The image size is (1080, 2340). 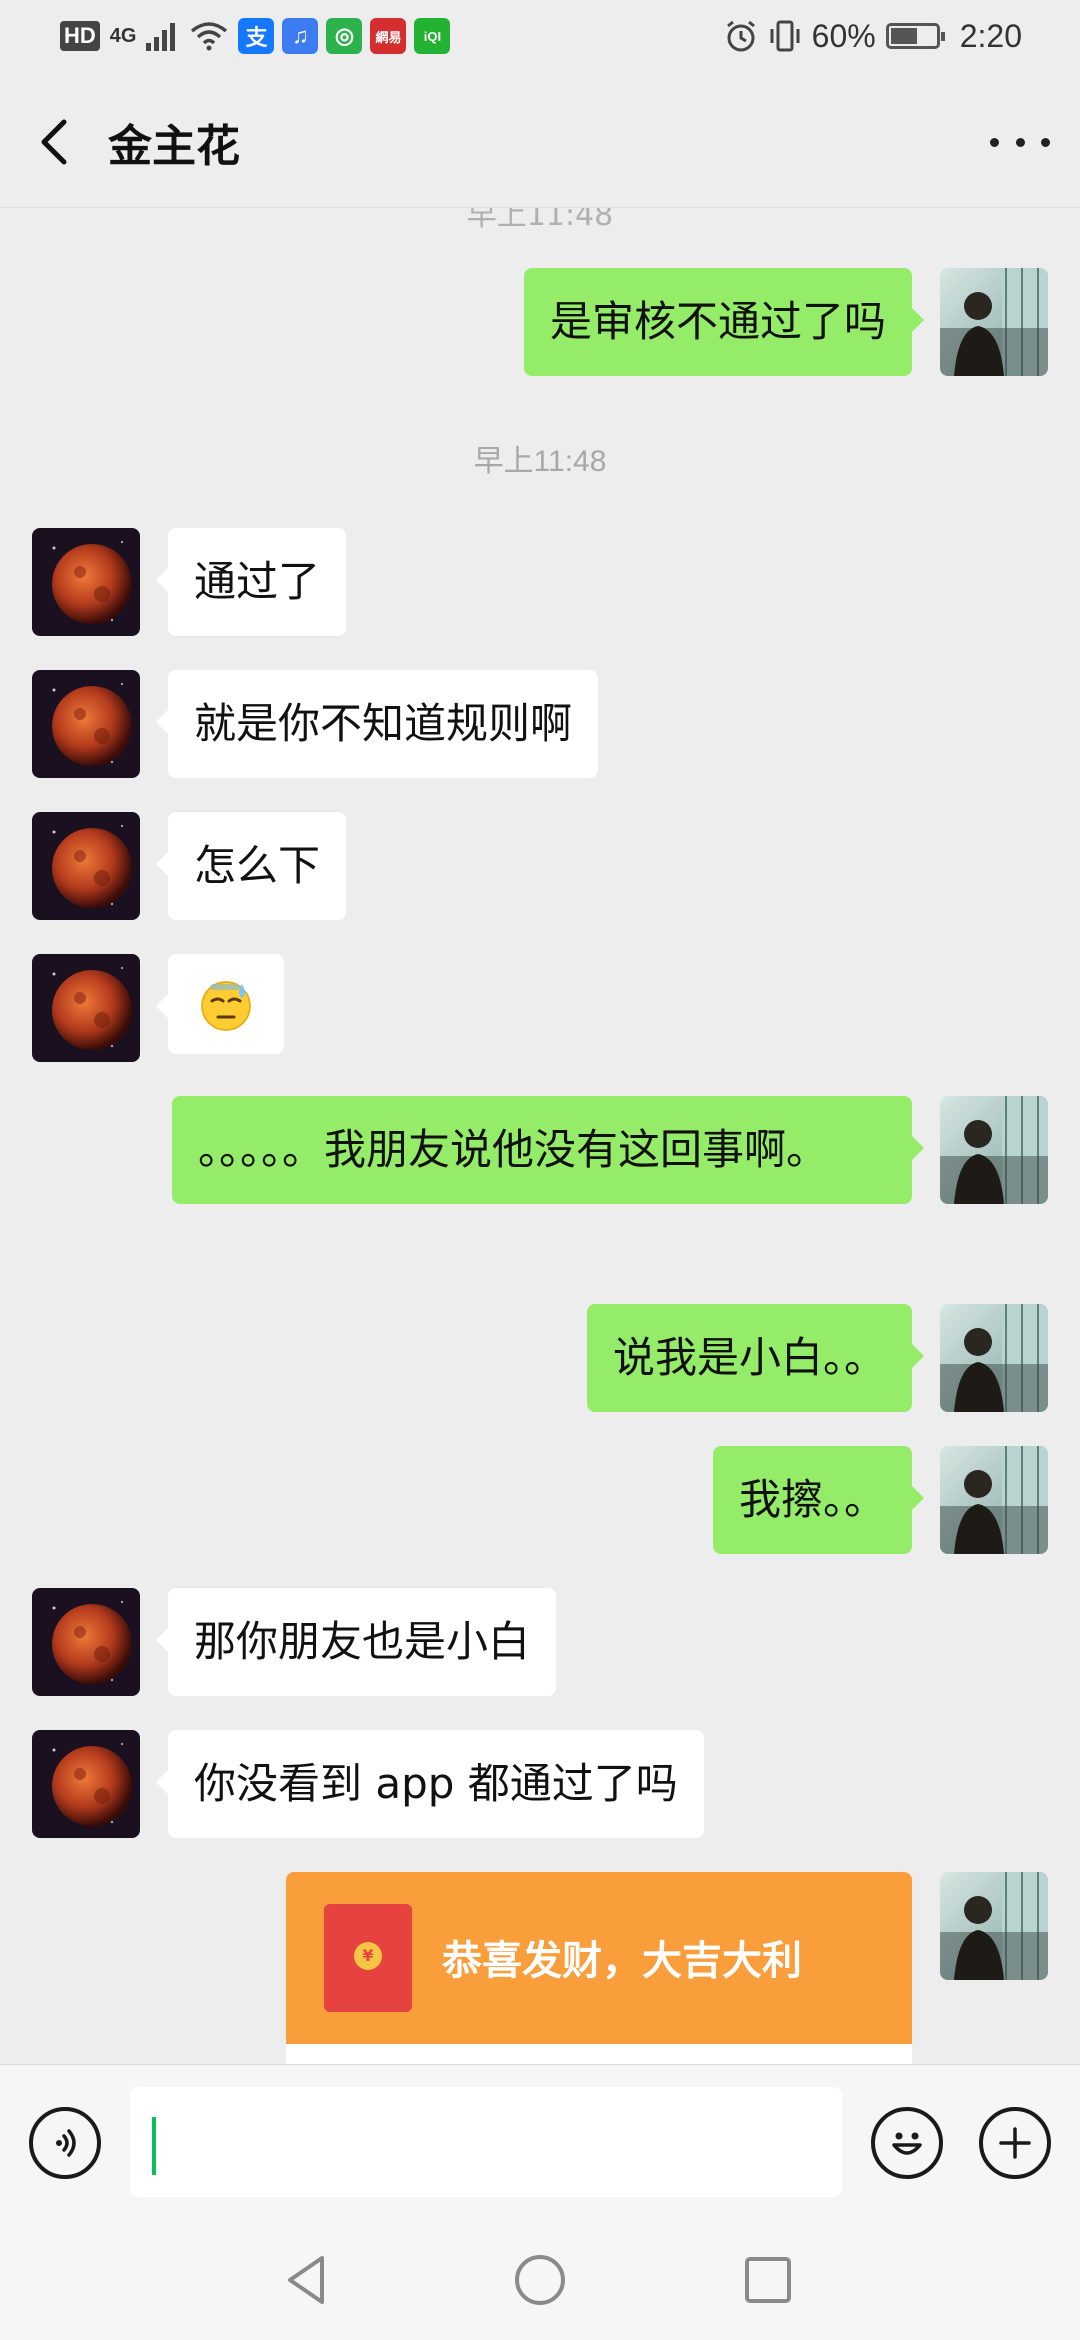 I want to click on back-arrow-icon, so click(x=54, y=142).